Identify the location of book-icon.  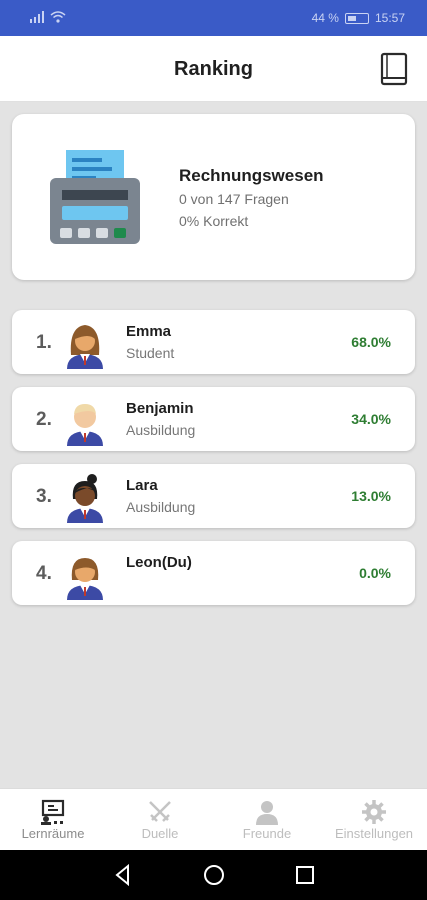
(394, 69).